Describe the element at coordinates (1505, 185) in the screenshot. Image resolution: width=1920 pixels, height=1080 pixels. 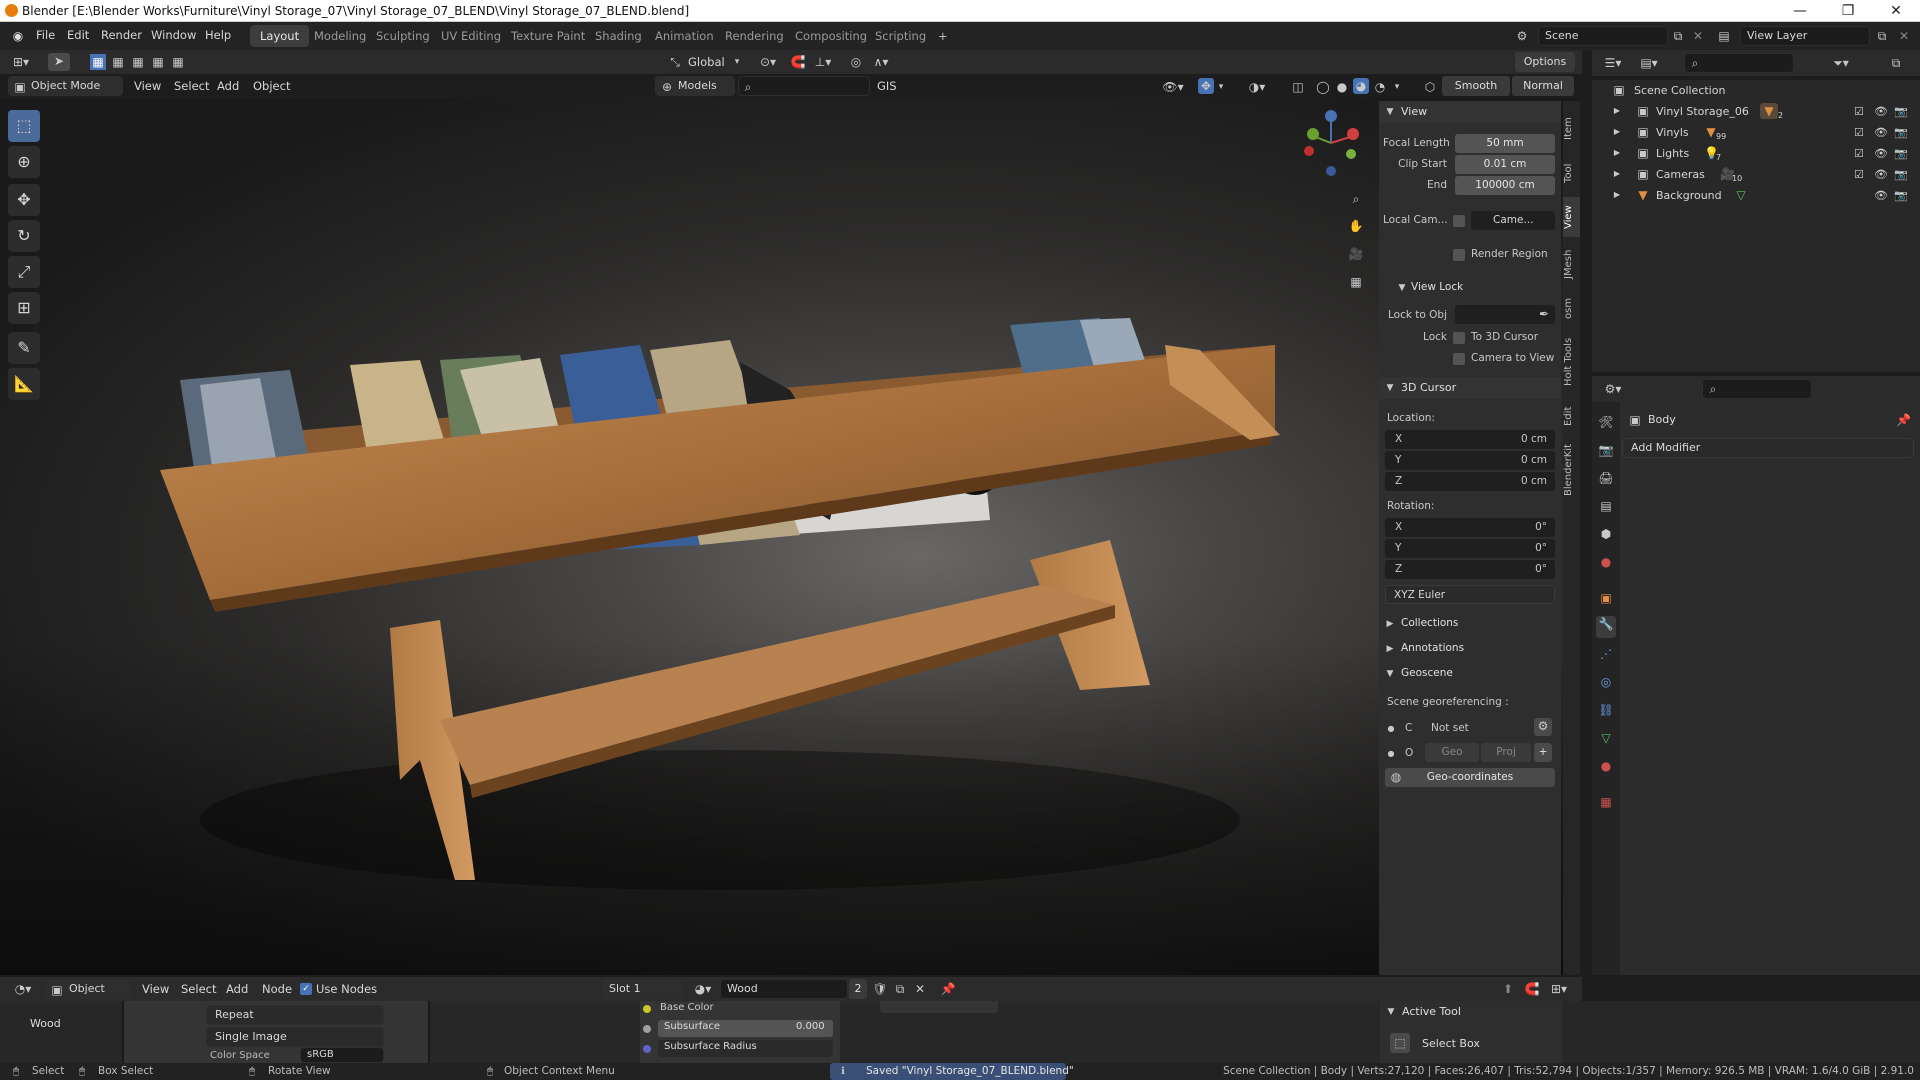
I see `clip-end-field: 100000 cm` at that location.